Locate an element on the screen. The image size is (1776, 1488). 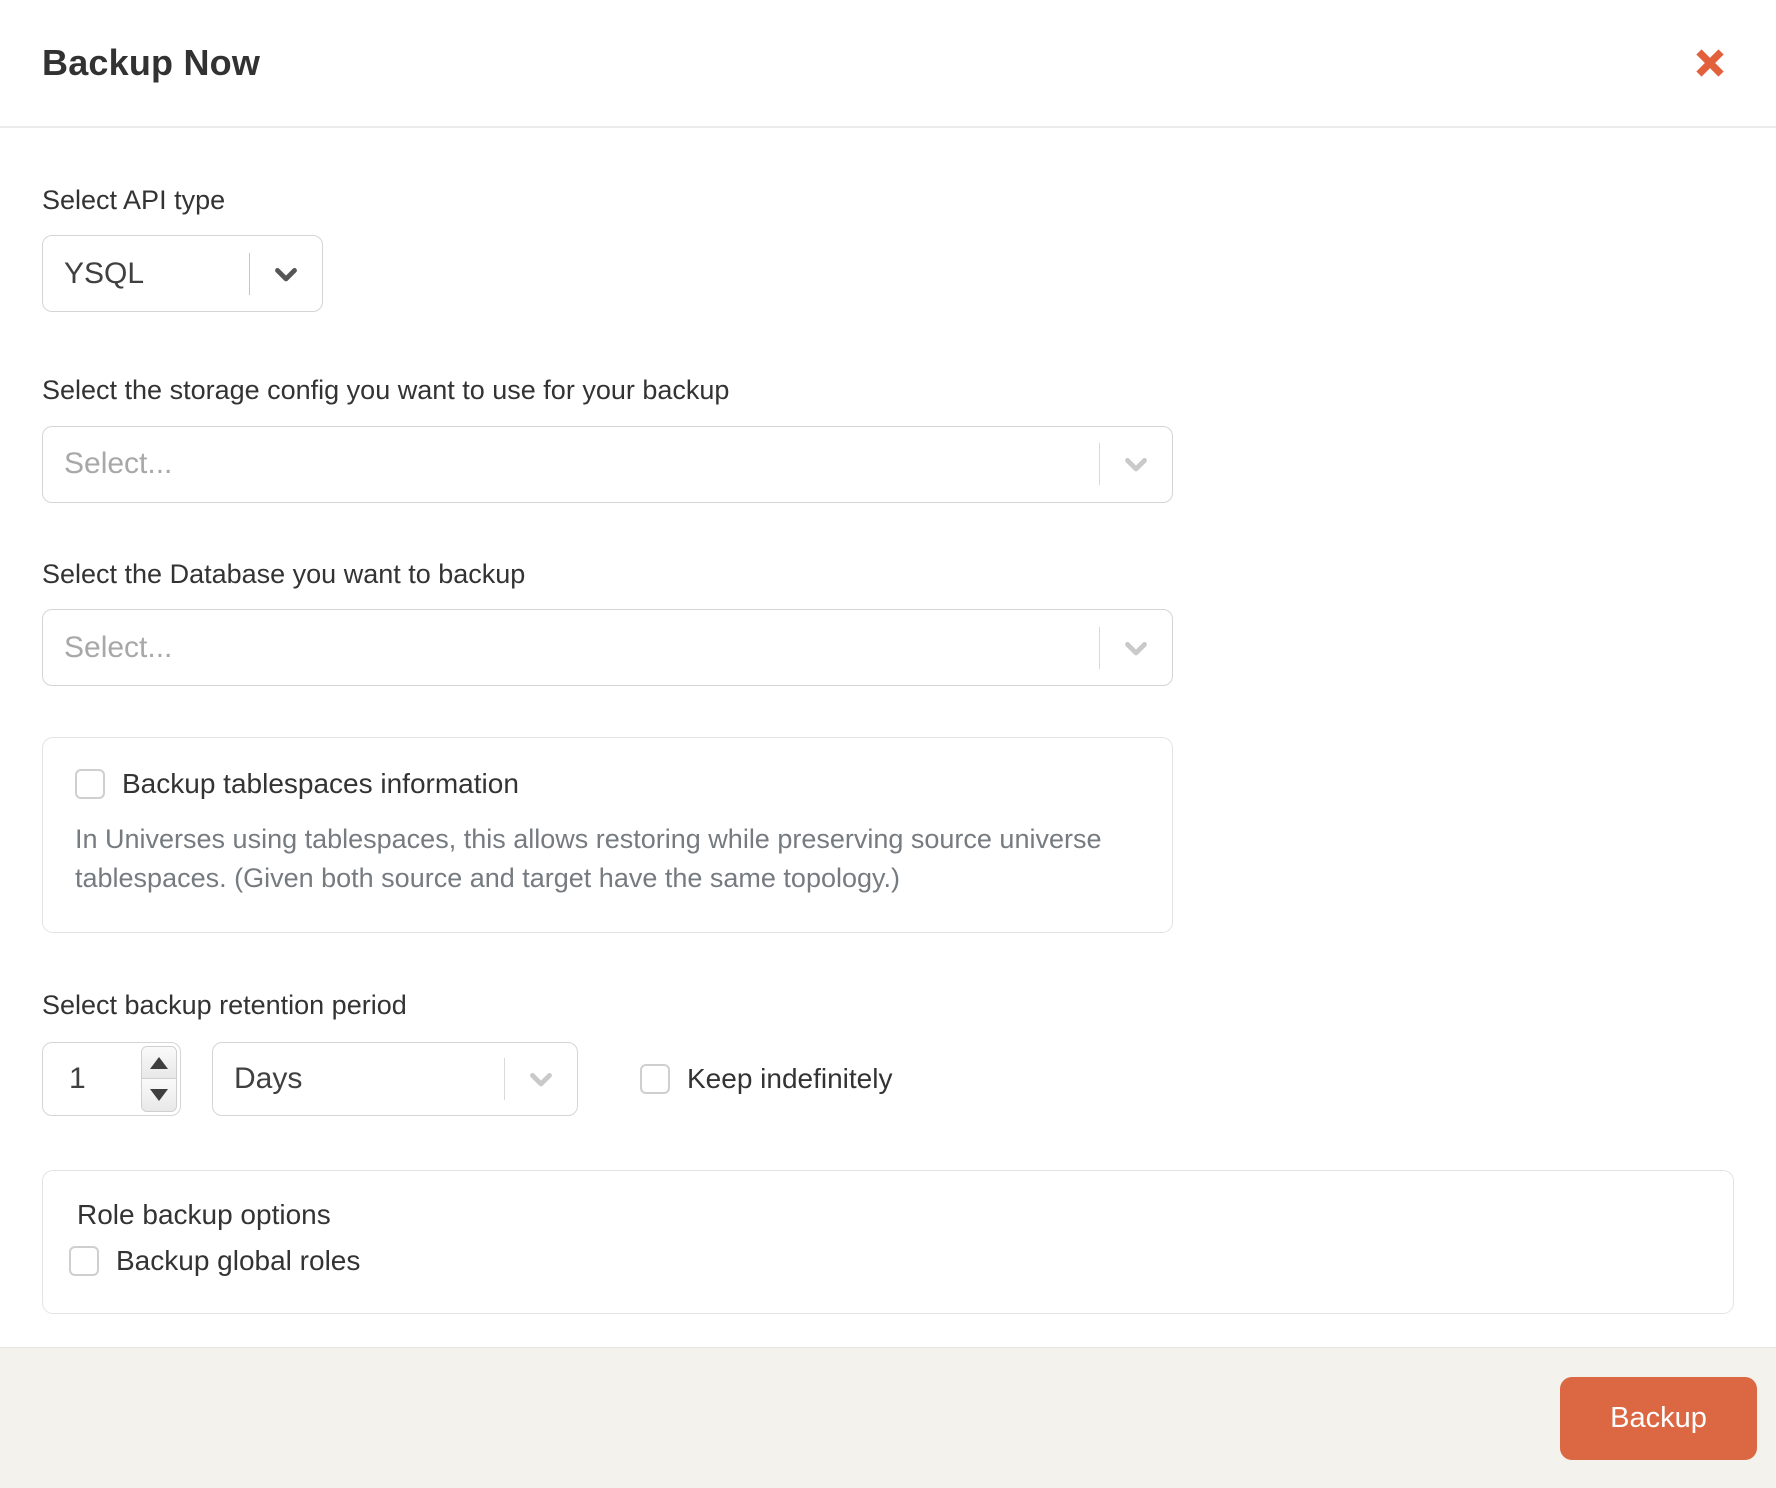
tablespaces-checkbox is located at coordinates (90, 784).